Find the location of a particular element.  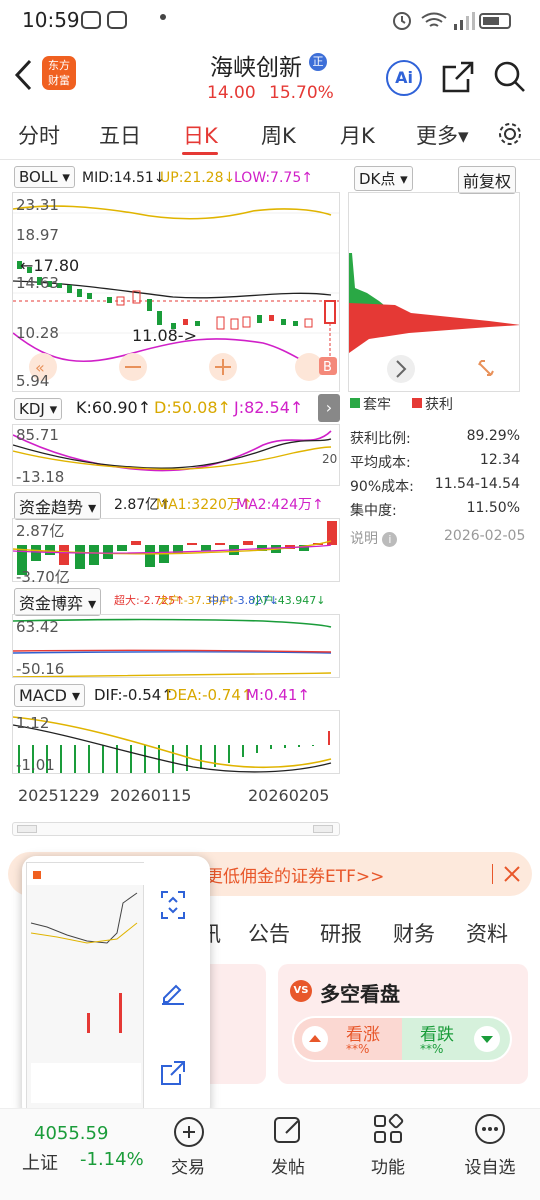

locked-legend-swatch is located at coordinates (355, 403).